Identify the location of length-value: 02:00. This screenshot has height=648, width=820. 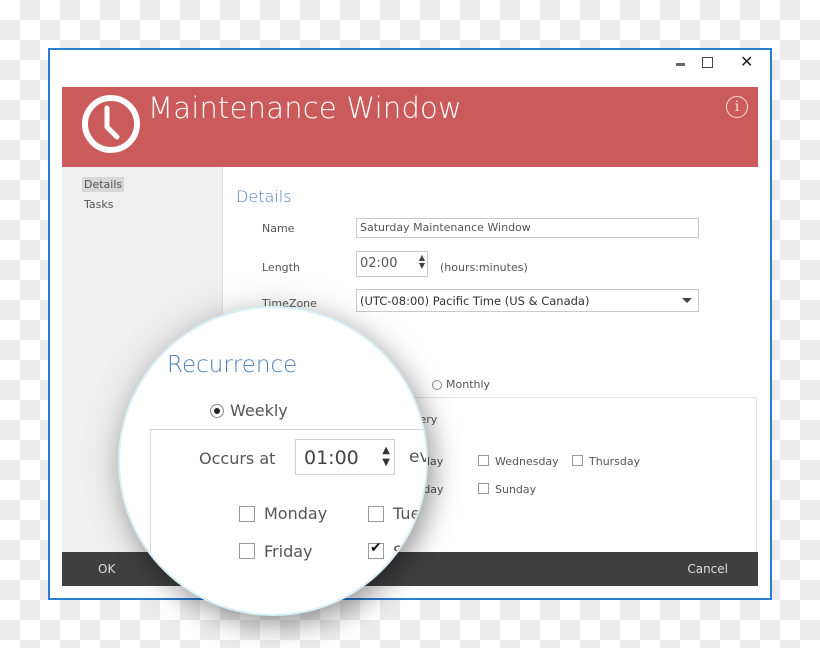
(379, 263).